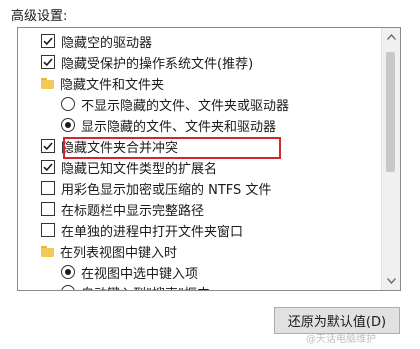 Image resolution: width=420 pixels, height=349 pixels. I want to click on scroll-down-arrow-icon, so click(391, 281).